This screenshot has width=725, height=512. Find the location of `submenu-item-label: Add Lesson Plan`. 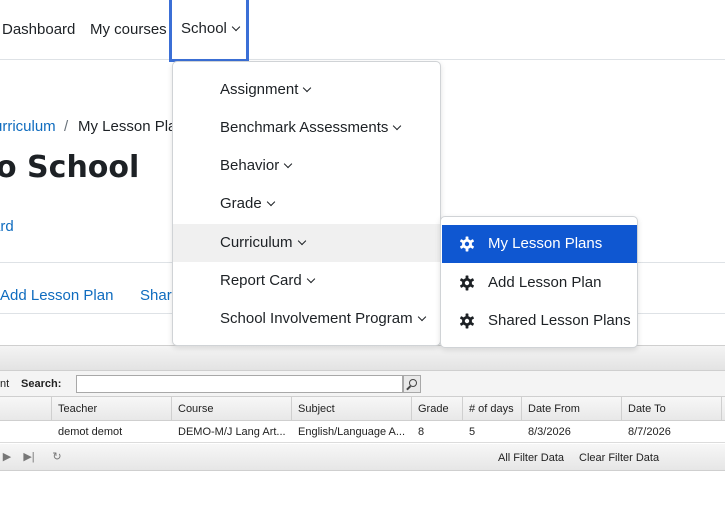

submenu-item-label: Add Lesson Plan is located at coordinates (545, 282).